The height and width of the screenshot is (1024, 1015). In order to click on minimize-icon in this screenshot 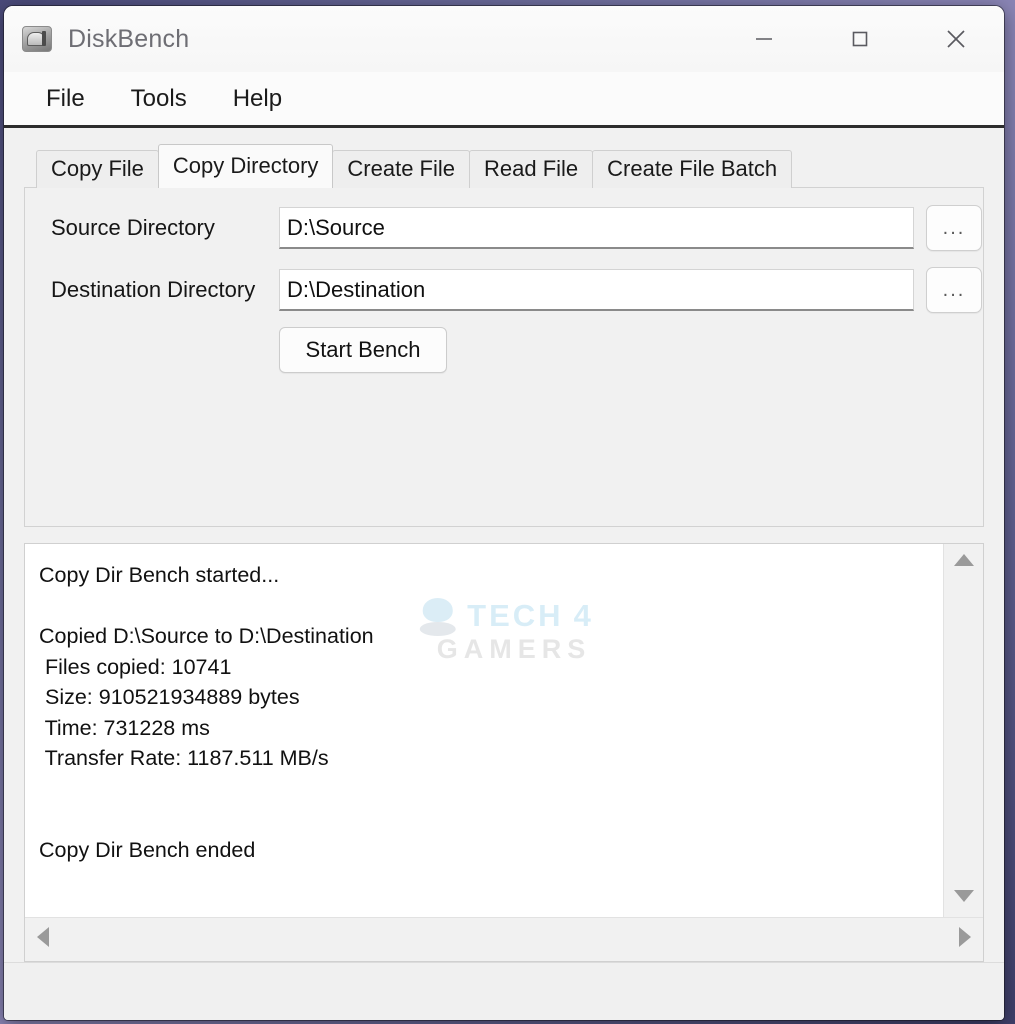, I will do `click(764, 39)`.